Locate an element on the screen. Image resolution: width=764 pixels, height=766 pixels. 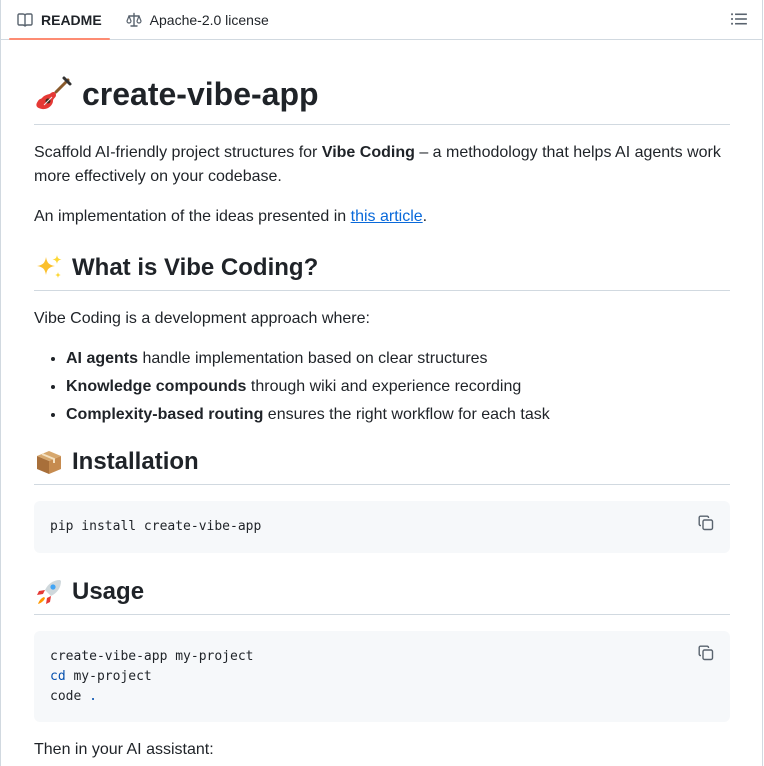
usage-heading: Usage is located at coordinates (382, 596).